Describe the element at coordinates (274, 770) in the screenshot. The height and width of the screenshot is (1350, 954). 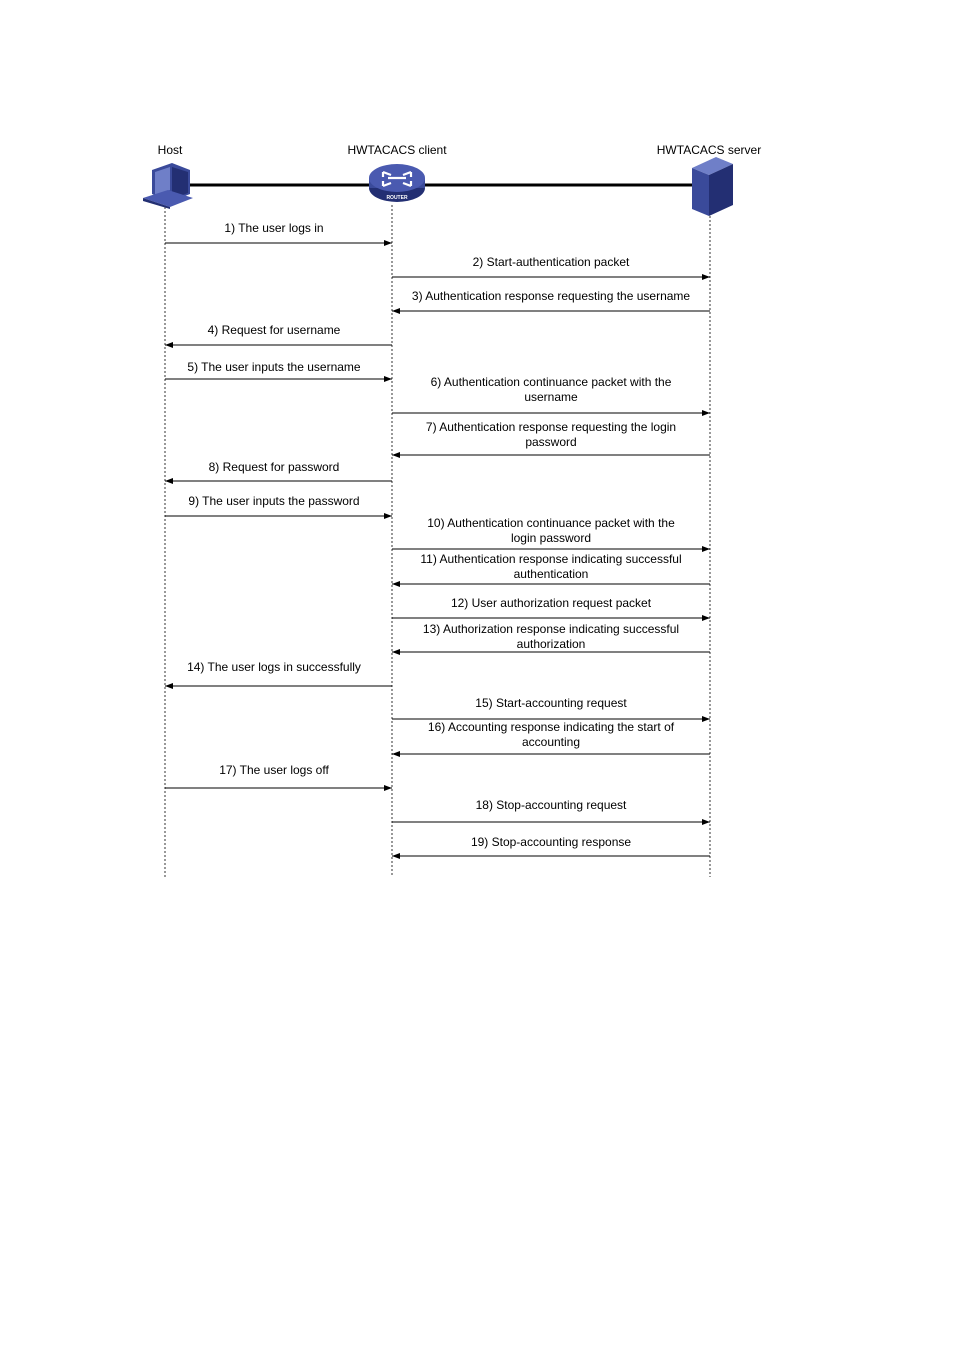
I see `message-label: 17) The user logs off` at that location.